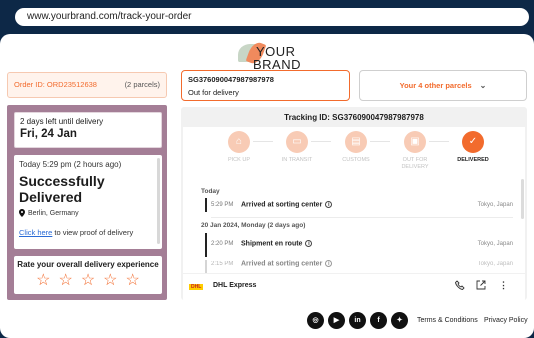 The height and width of the screenshot is (338, 534). What do you see at coordinates (297, 160) in the screenshot?
I see `step-label: IN TRANSIT` at bounding box center [297, 160].